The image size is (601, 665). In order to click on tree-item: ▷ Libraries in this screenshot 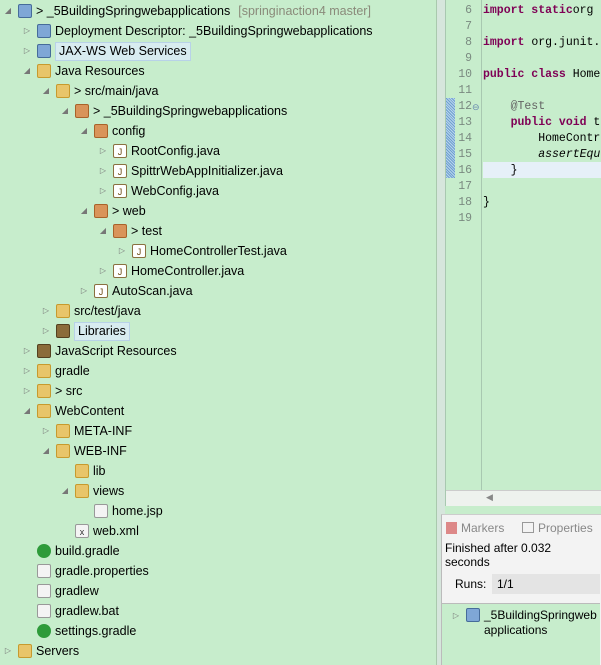, I will do `click(85, 331)`.